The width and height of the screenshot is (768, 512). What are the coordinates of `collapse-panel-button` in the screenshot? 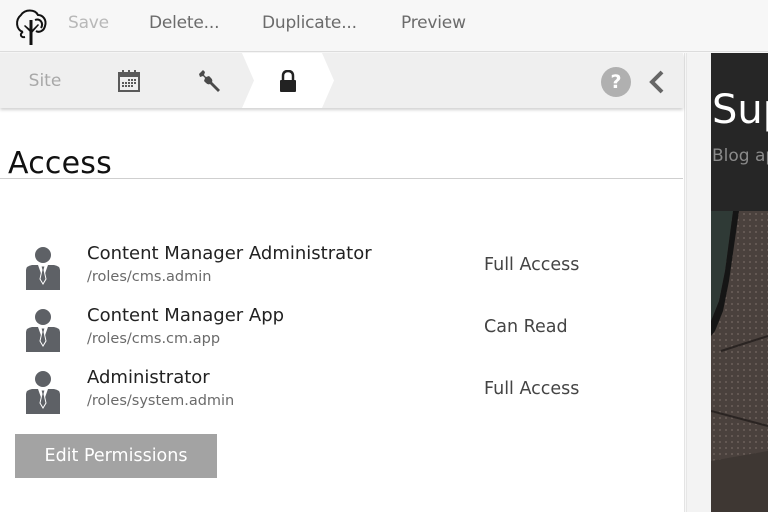 It's located at (657, 82).